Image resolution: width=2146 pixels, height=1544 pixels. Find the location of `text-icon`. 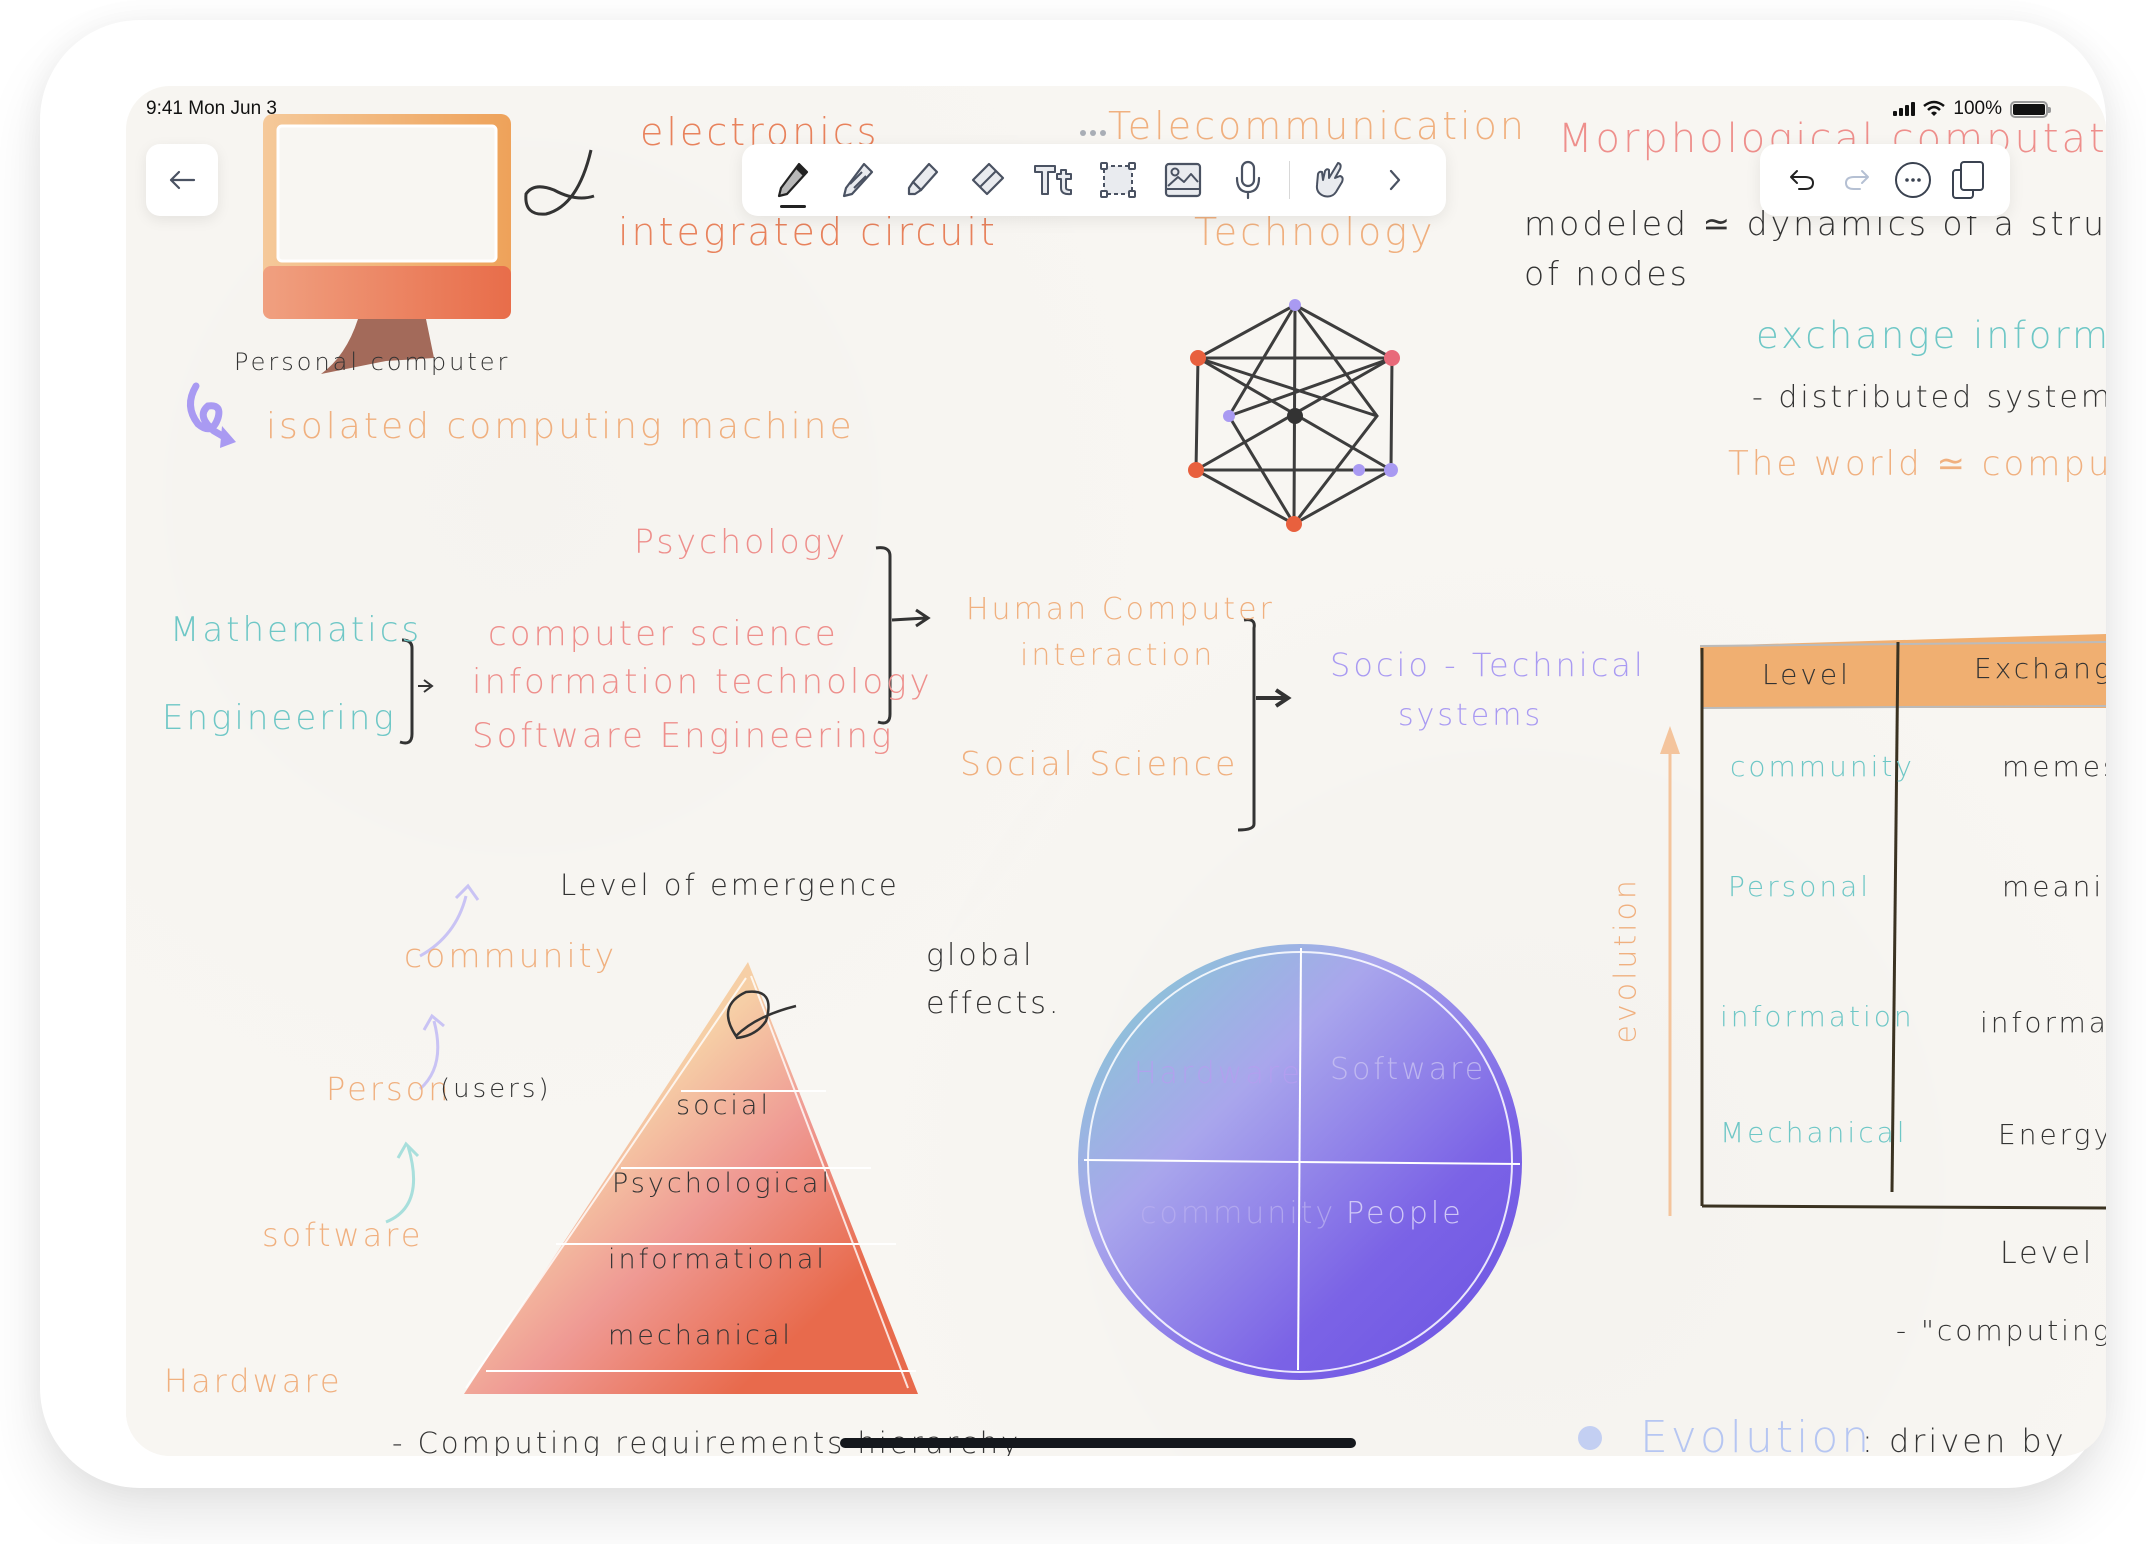

text-icon is located at coordinates (1052, 180).